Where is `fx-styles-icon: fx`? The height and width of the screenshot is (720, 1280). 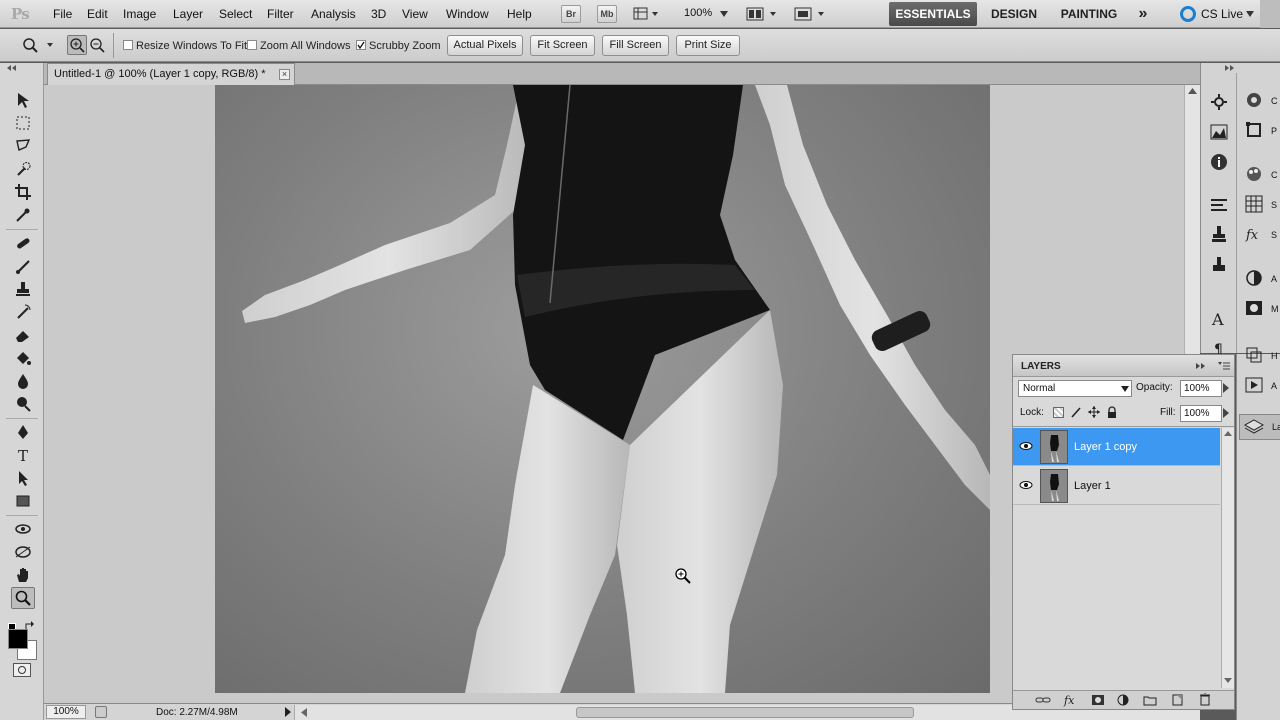 fx-styles-icon: fx is located at coordinates (1254, 234).